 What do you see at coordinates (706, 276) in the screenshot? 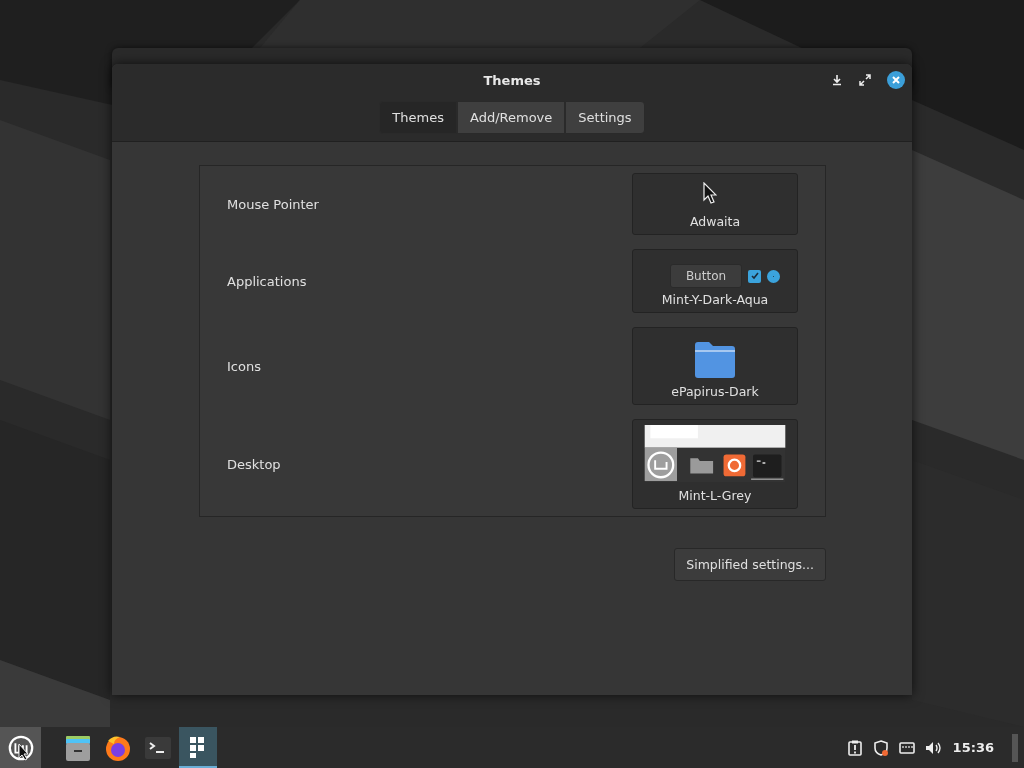
I see `sample-button: Button` at bounding box center [706, 276].